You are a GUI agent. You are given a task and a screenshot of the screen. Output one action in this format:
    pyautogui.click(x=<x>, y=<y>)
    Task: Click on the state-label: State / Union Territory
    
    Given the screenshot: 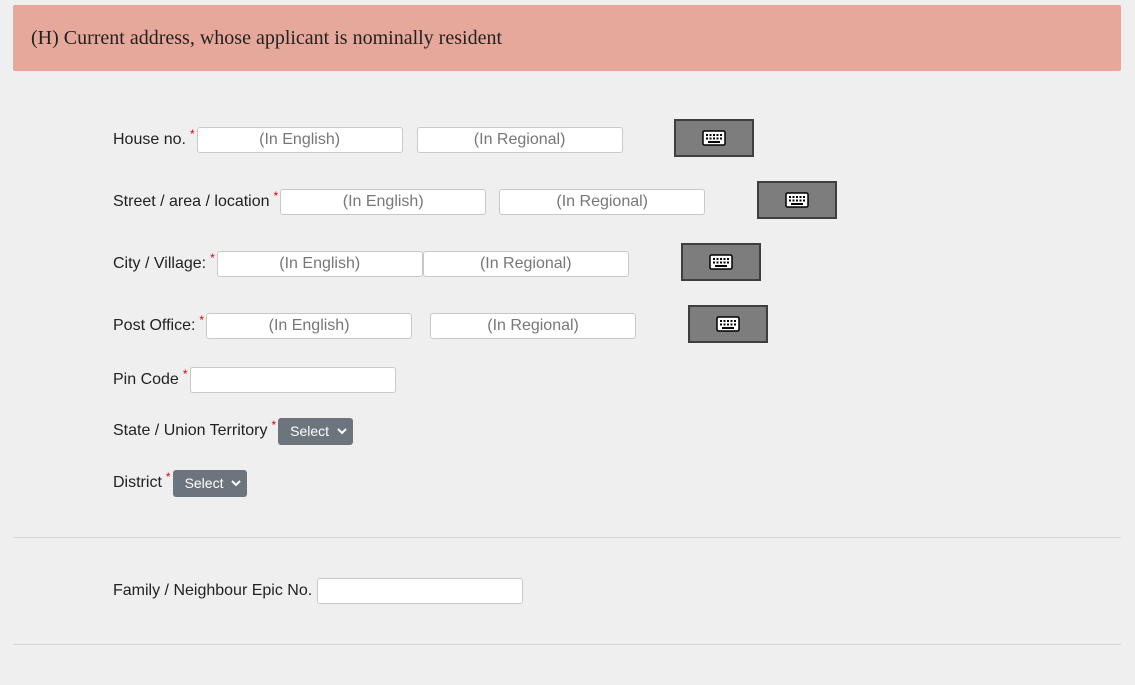 What is the action you would take?
    pyautogui.click(x=190, y=430)
    